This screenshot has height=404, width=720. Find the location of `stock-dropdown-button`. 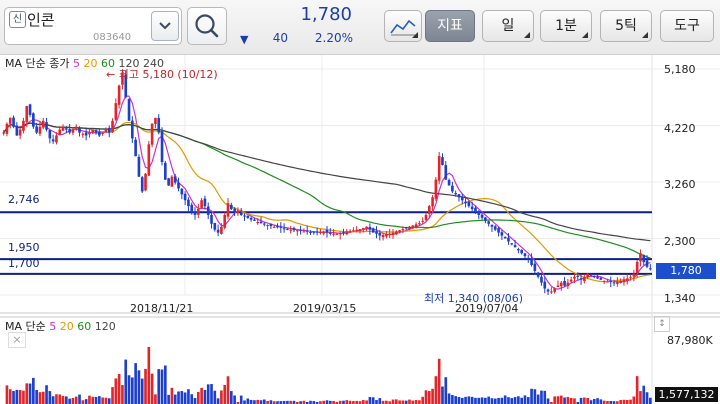

stock-dropdown-button is located at coordinates (165, 26).